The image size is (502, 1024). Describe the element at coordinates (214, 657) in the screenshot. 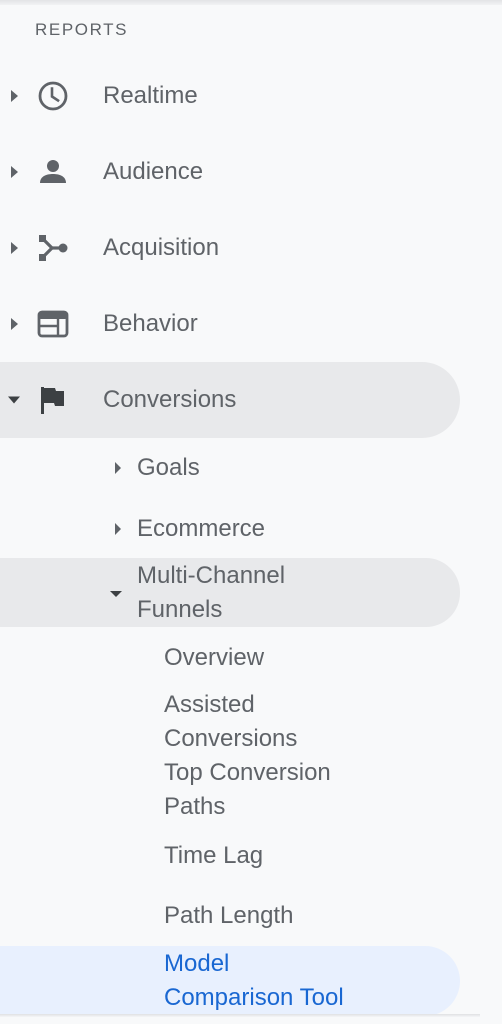

I see `sidebar-leaf-label: Overview` at that location.